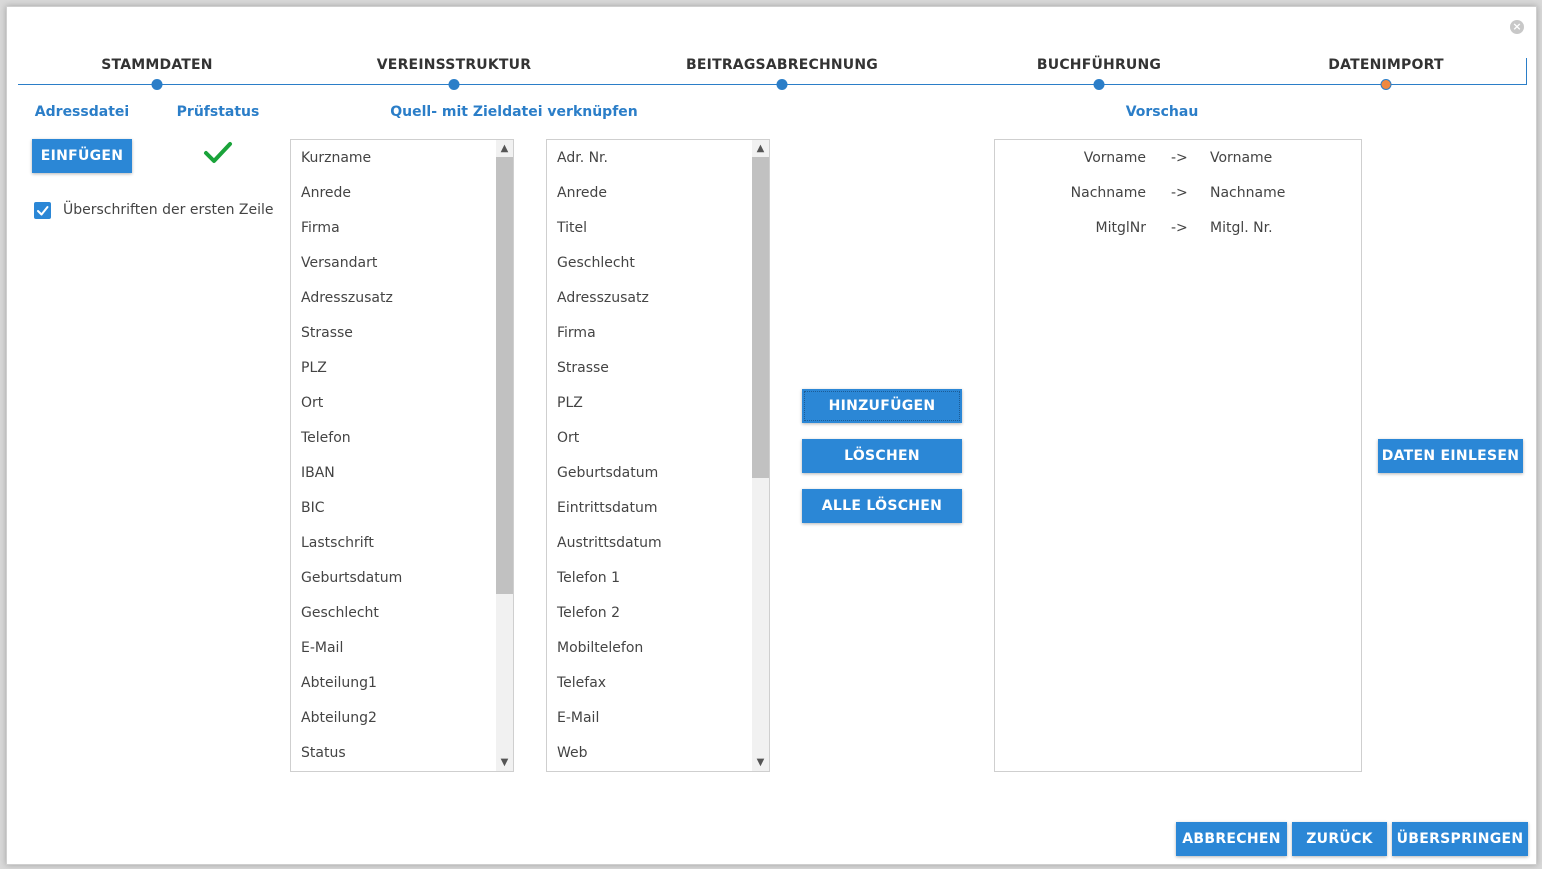 Image resolution: width=1542 pixels, height=869 pixels. What do you see at coordinates (782, 65) in the screenshot?
I see `step-beitragsabrechnung: BEITRAGSABRECHNUNG` at bounding box center [782, 65].